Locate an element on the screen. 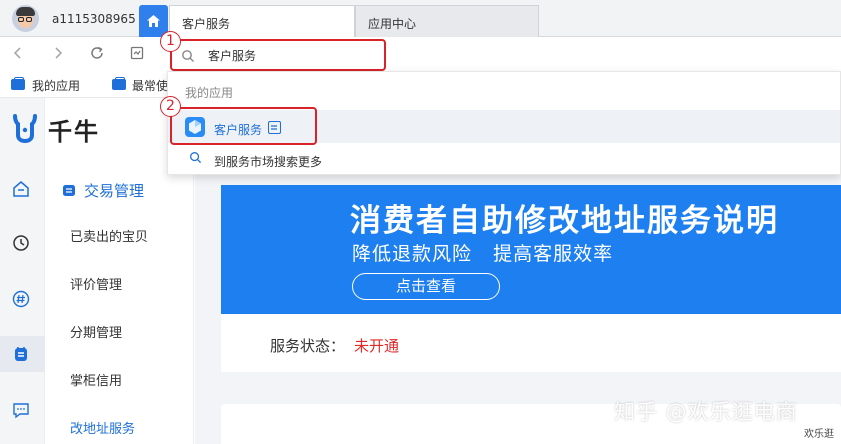 The image size is (841, 444). address-bar-value: 客户服务 is located at coordinates (232, 55).